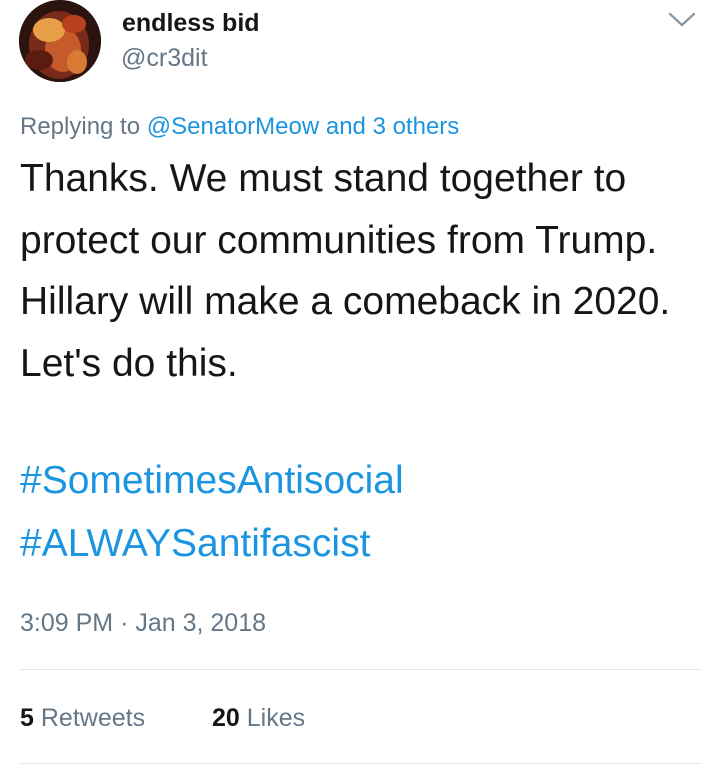  I want to click on chevron-down-icon, so click(682, 19).